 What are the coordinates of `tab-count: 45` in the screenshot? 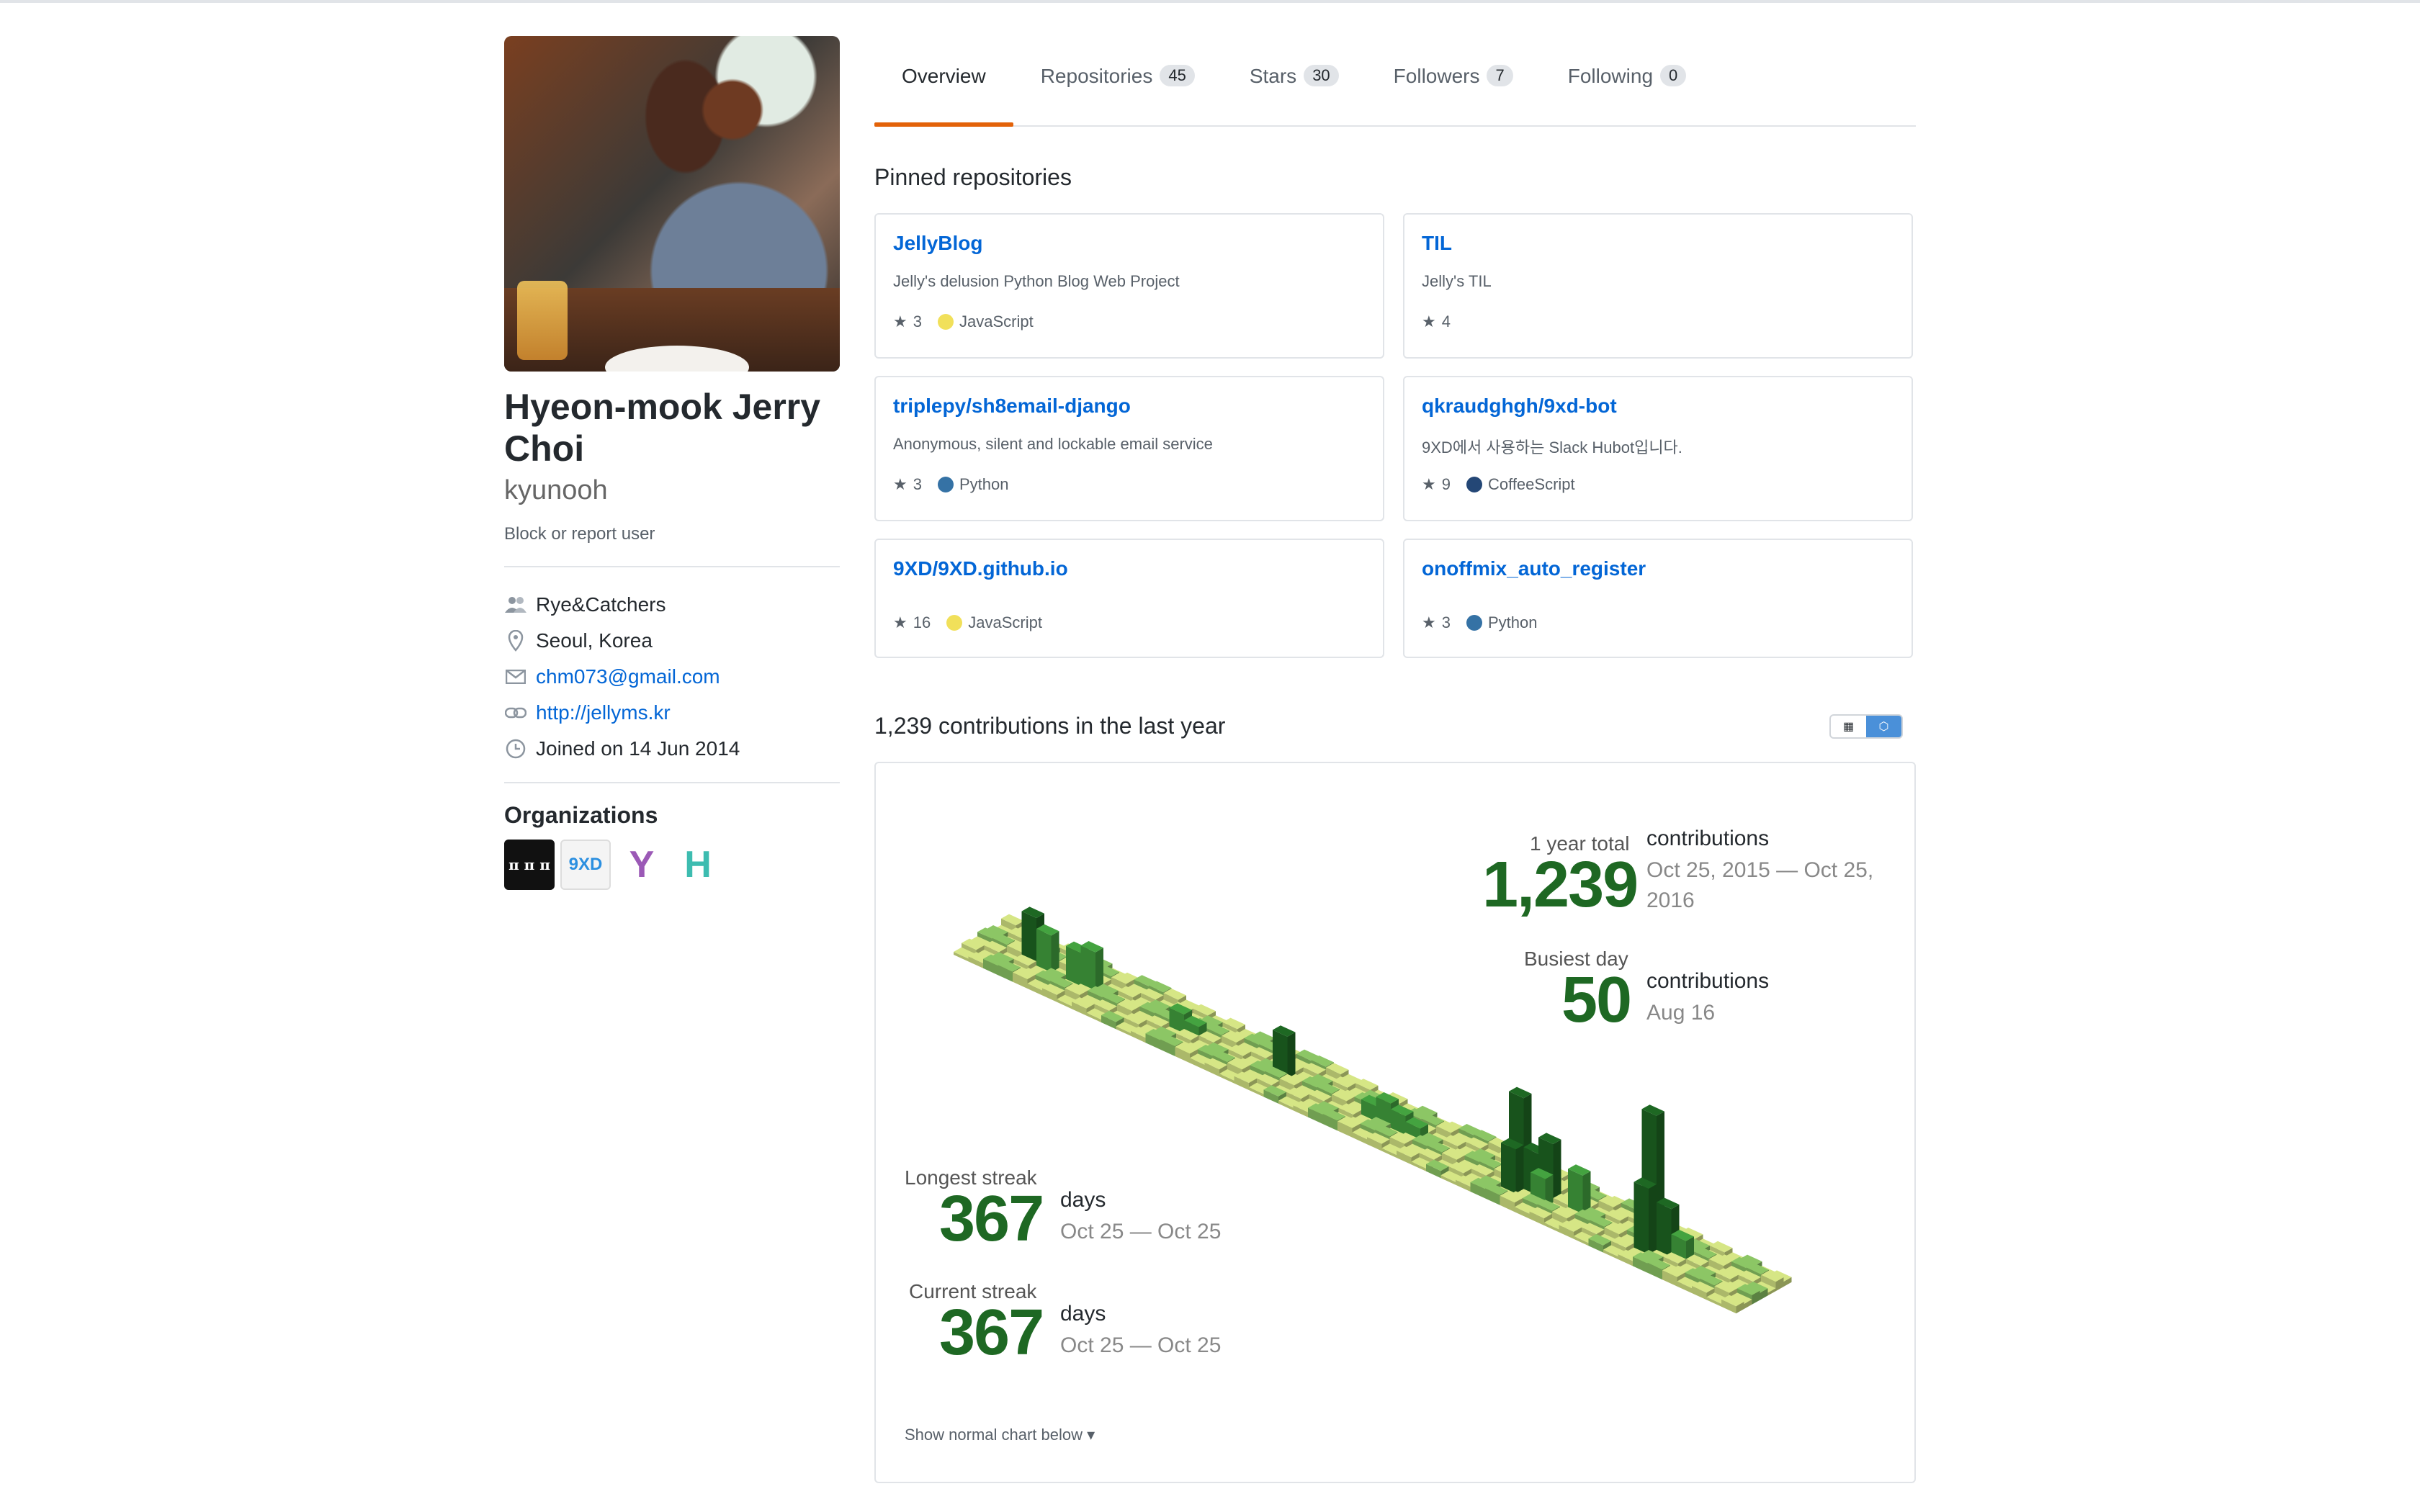 It's located at (1177, 75).